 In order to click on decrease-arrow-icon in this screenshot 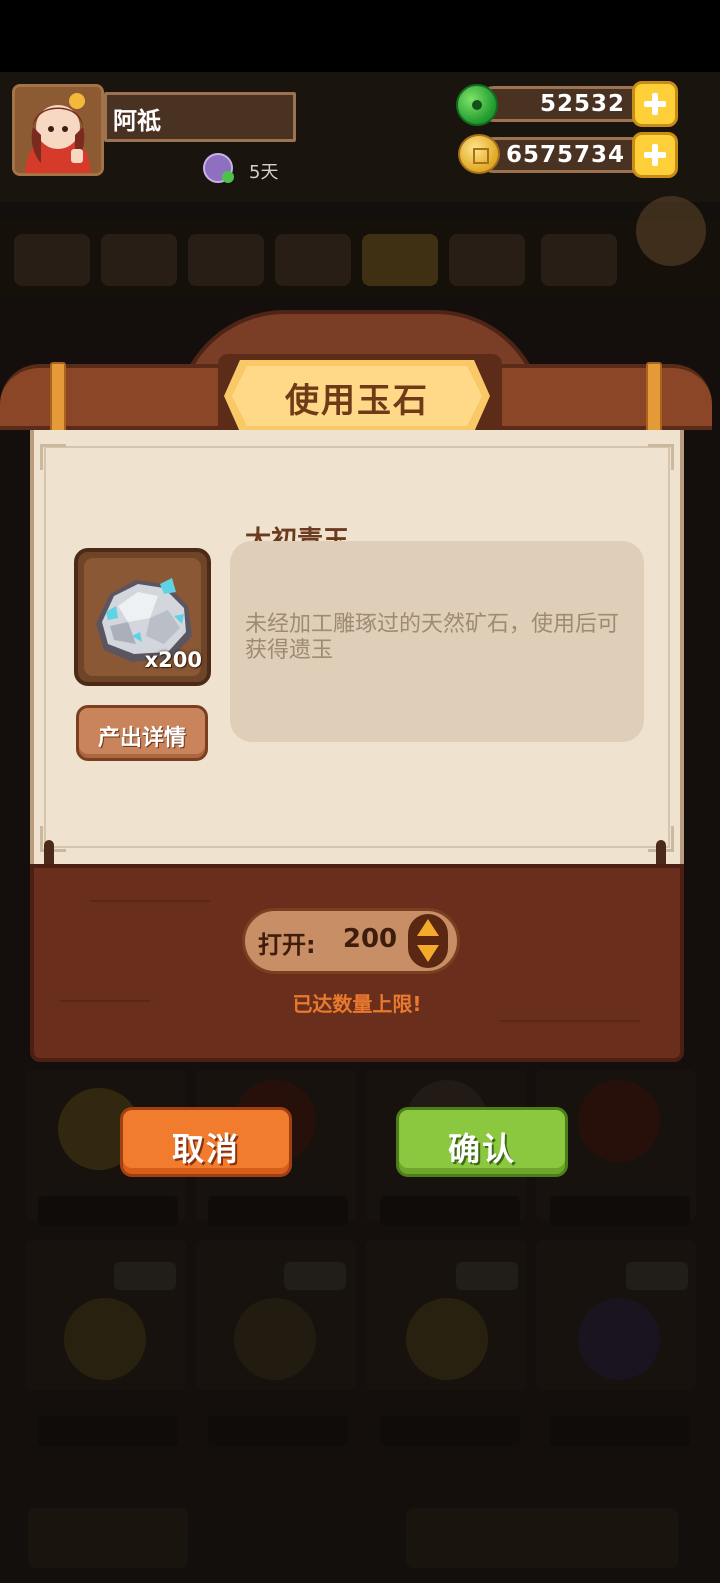, I will do `click(428, 953)`.